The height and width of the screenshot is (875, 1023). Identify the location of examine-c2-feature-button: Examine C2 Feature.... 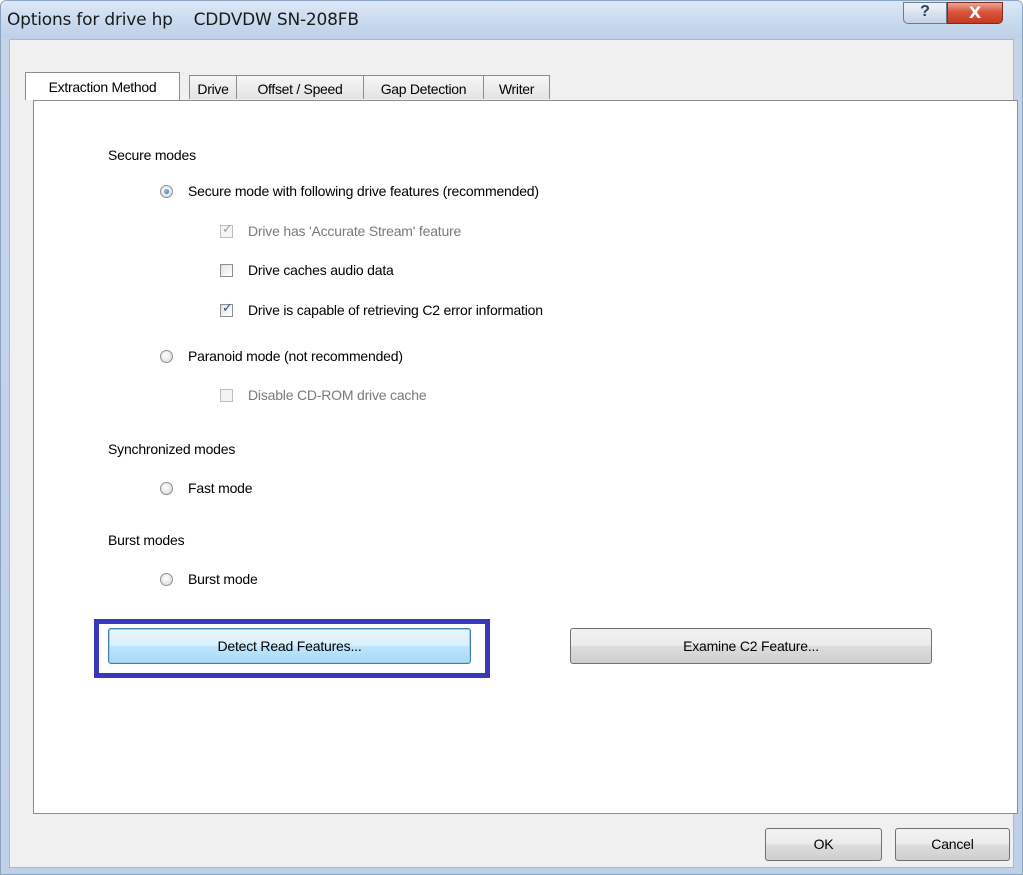
(751, 646).